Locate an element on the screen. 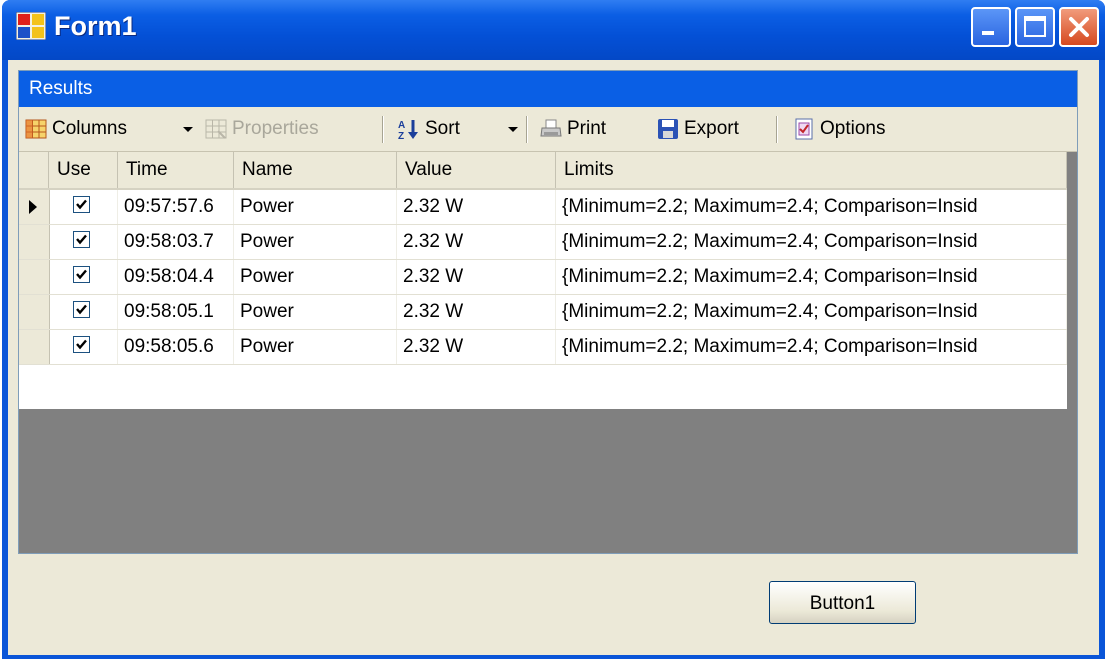 The height and width of the screenshot is (661, 1107). sort-dropdown-arrow-icon is located at coordinates (513, 129).